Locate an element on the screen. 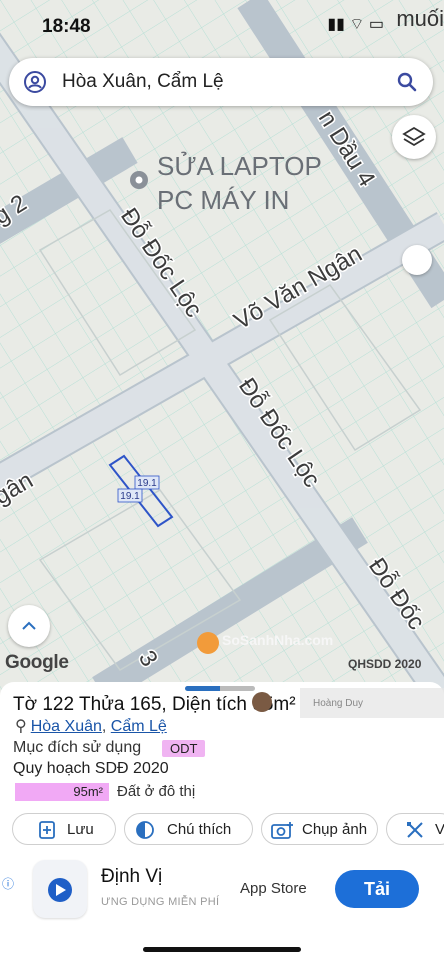 The width and height of the screenshot is (444, 960). ad-app-subtitle: ƯNG DỤNG MIỄN PHÍ is located at coordinates (160, 902).